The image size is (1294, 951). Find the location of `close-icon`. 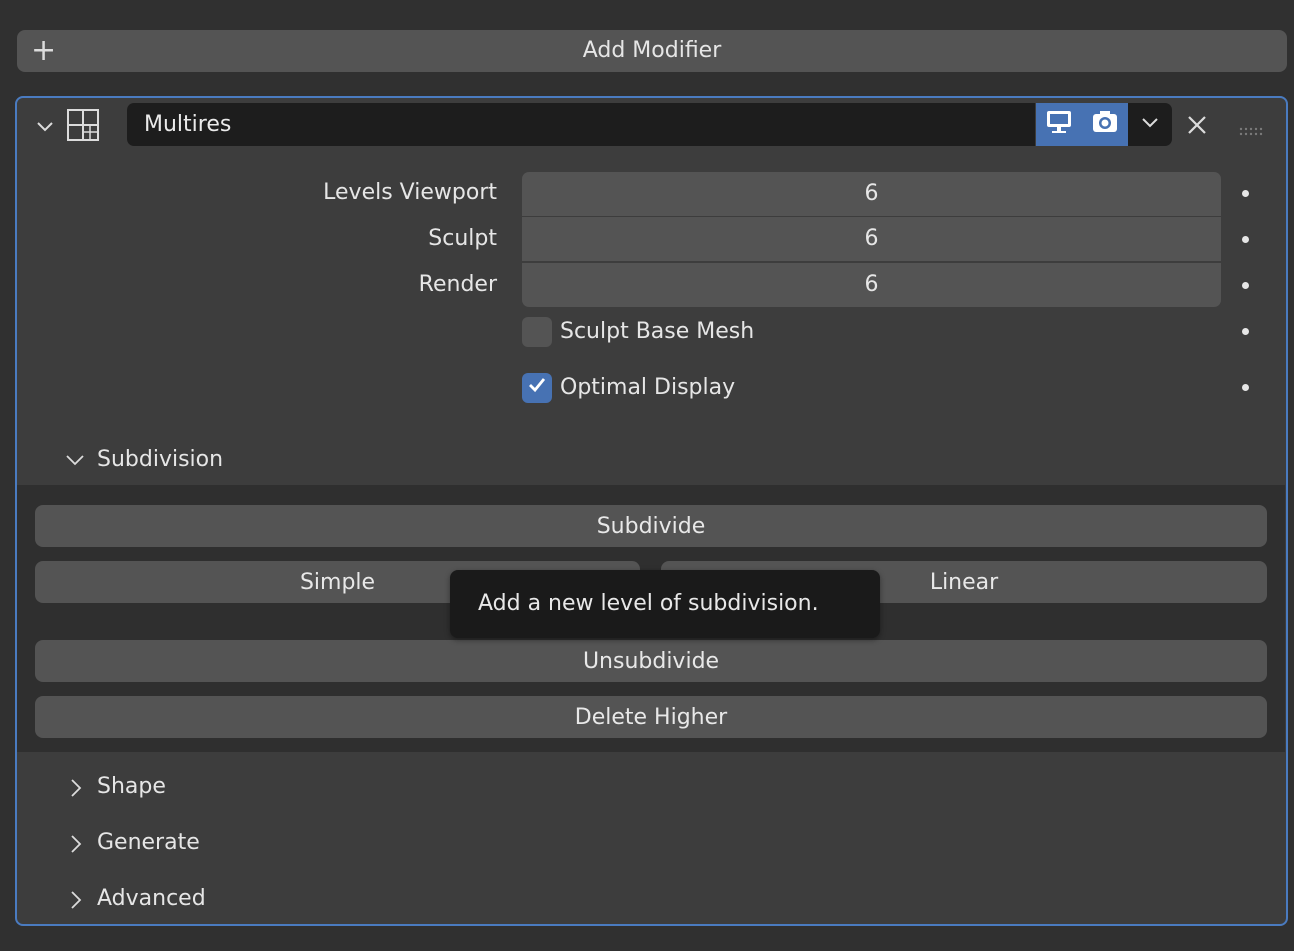

close-icon is located at coordinates (1197, 125).